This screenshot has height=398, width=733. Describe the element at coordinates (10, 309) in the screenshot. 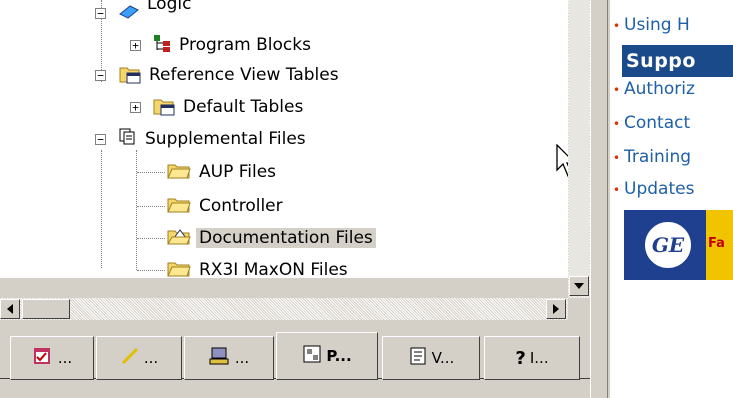

I see `scroll-left-button` at that location.